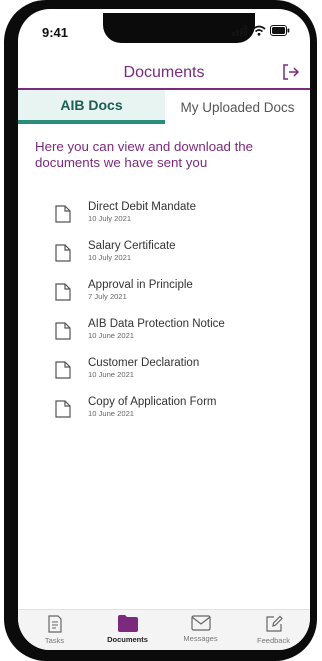 The image size is (322, 661). I want to click on page-title: Documents, so click(164, 72).